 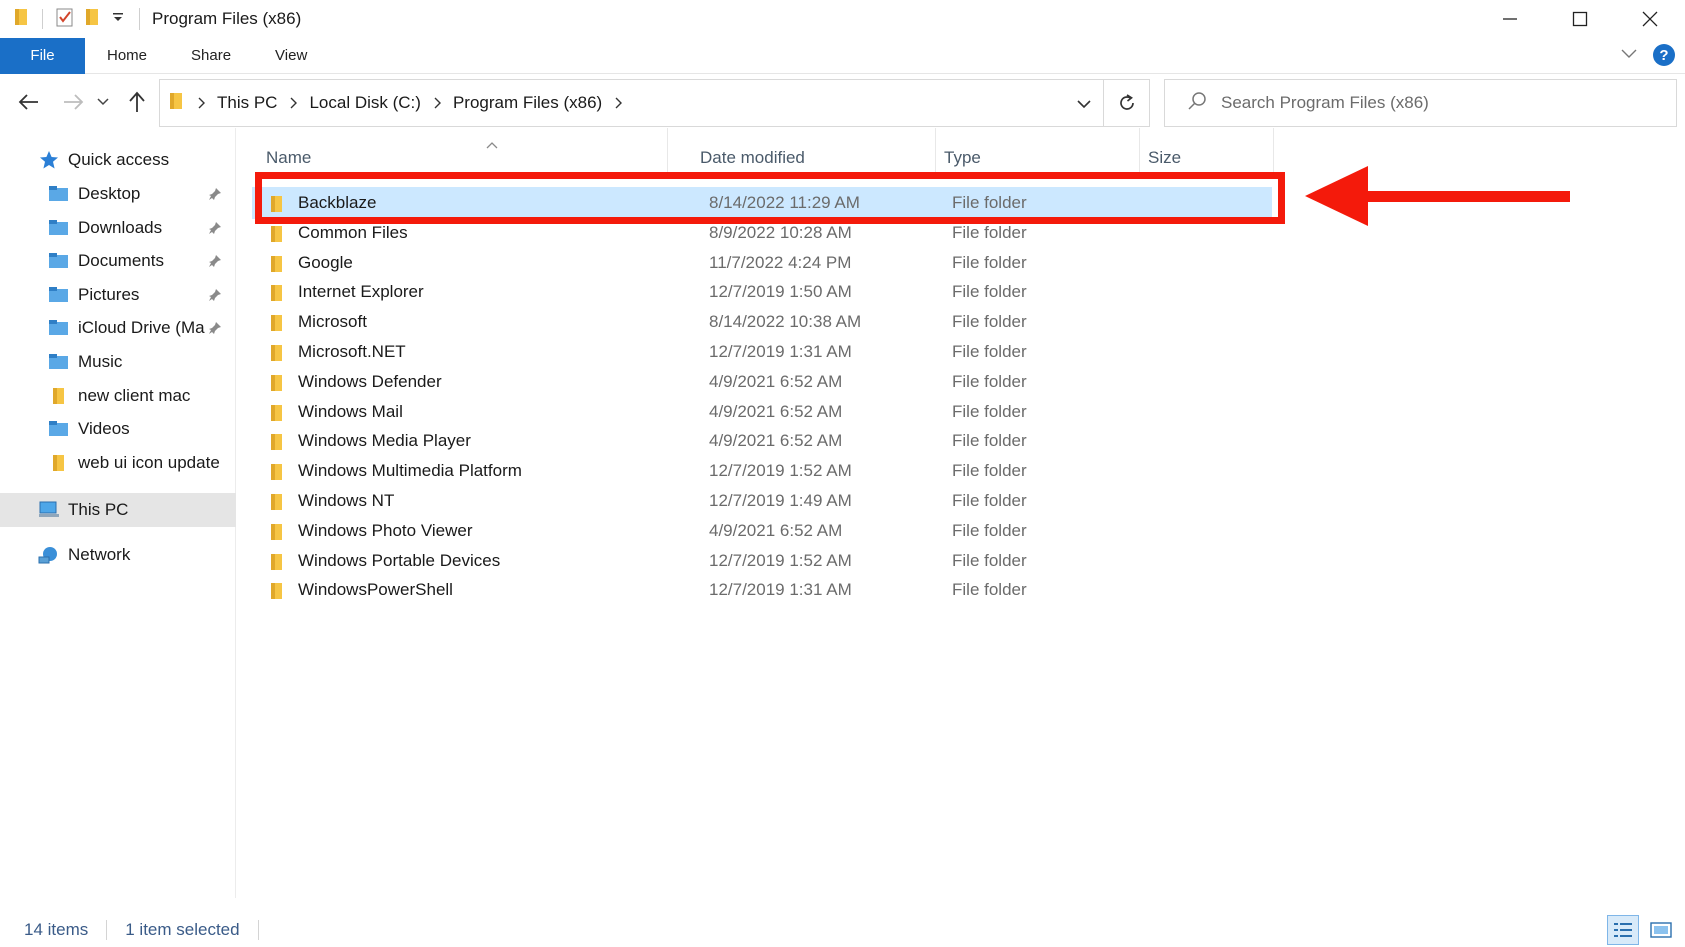 I want to click on column-header-label: Type, so click(x=962, y=157).